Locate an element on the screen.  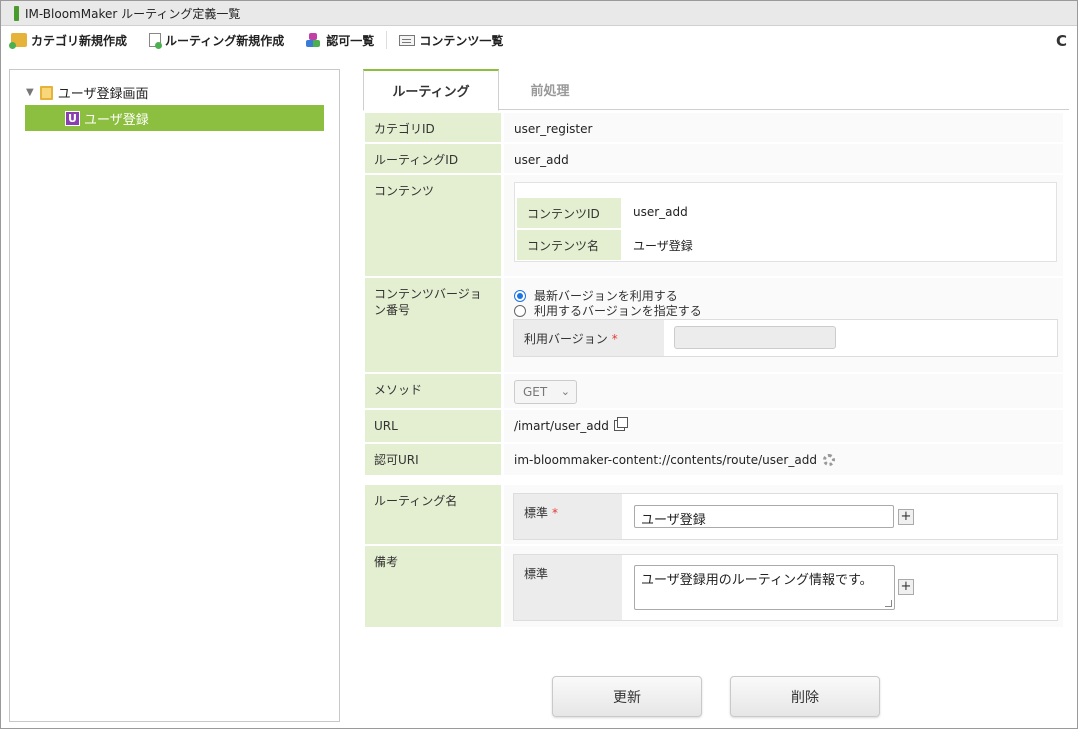
use-version-box: 利用バージョン * is located at coordinates (785, 338).